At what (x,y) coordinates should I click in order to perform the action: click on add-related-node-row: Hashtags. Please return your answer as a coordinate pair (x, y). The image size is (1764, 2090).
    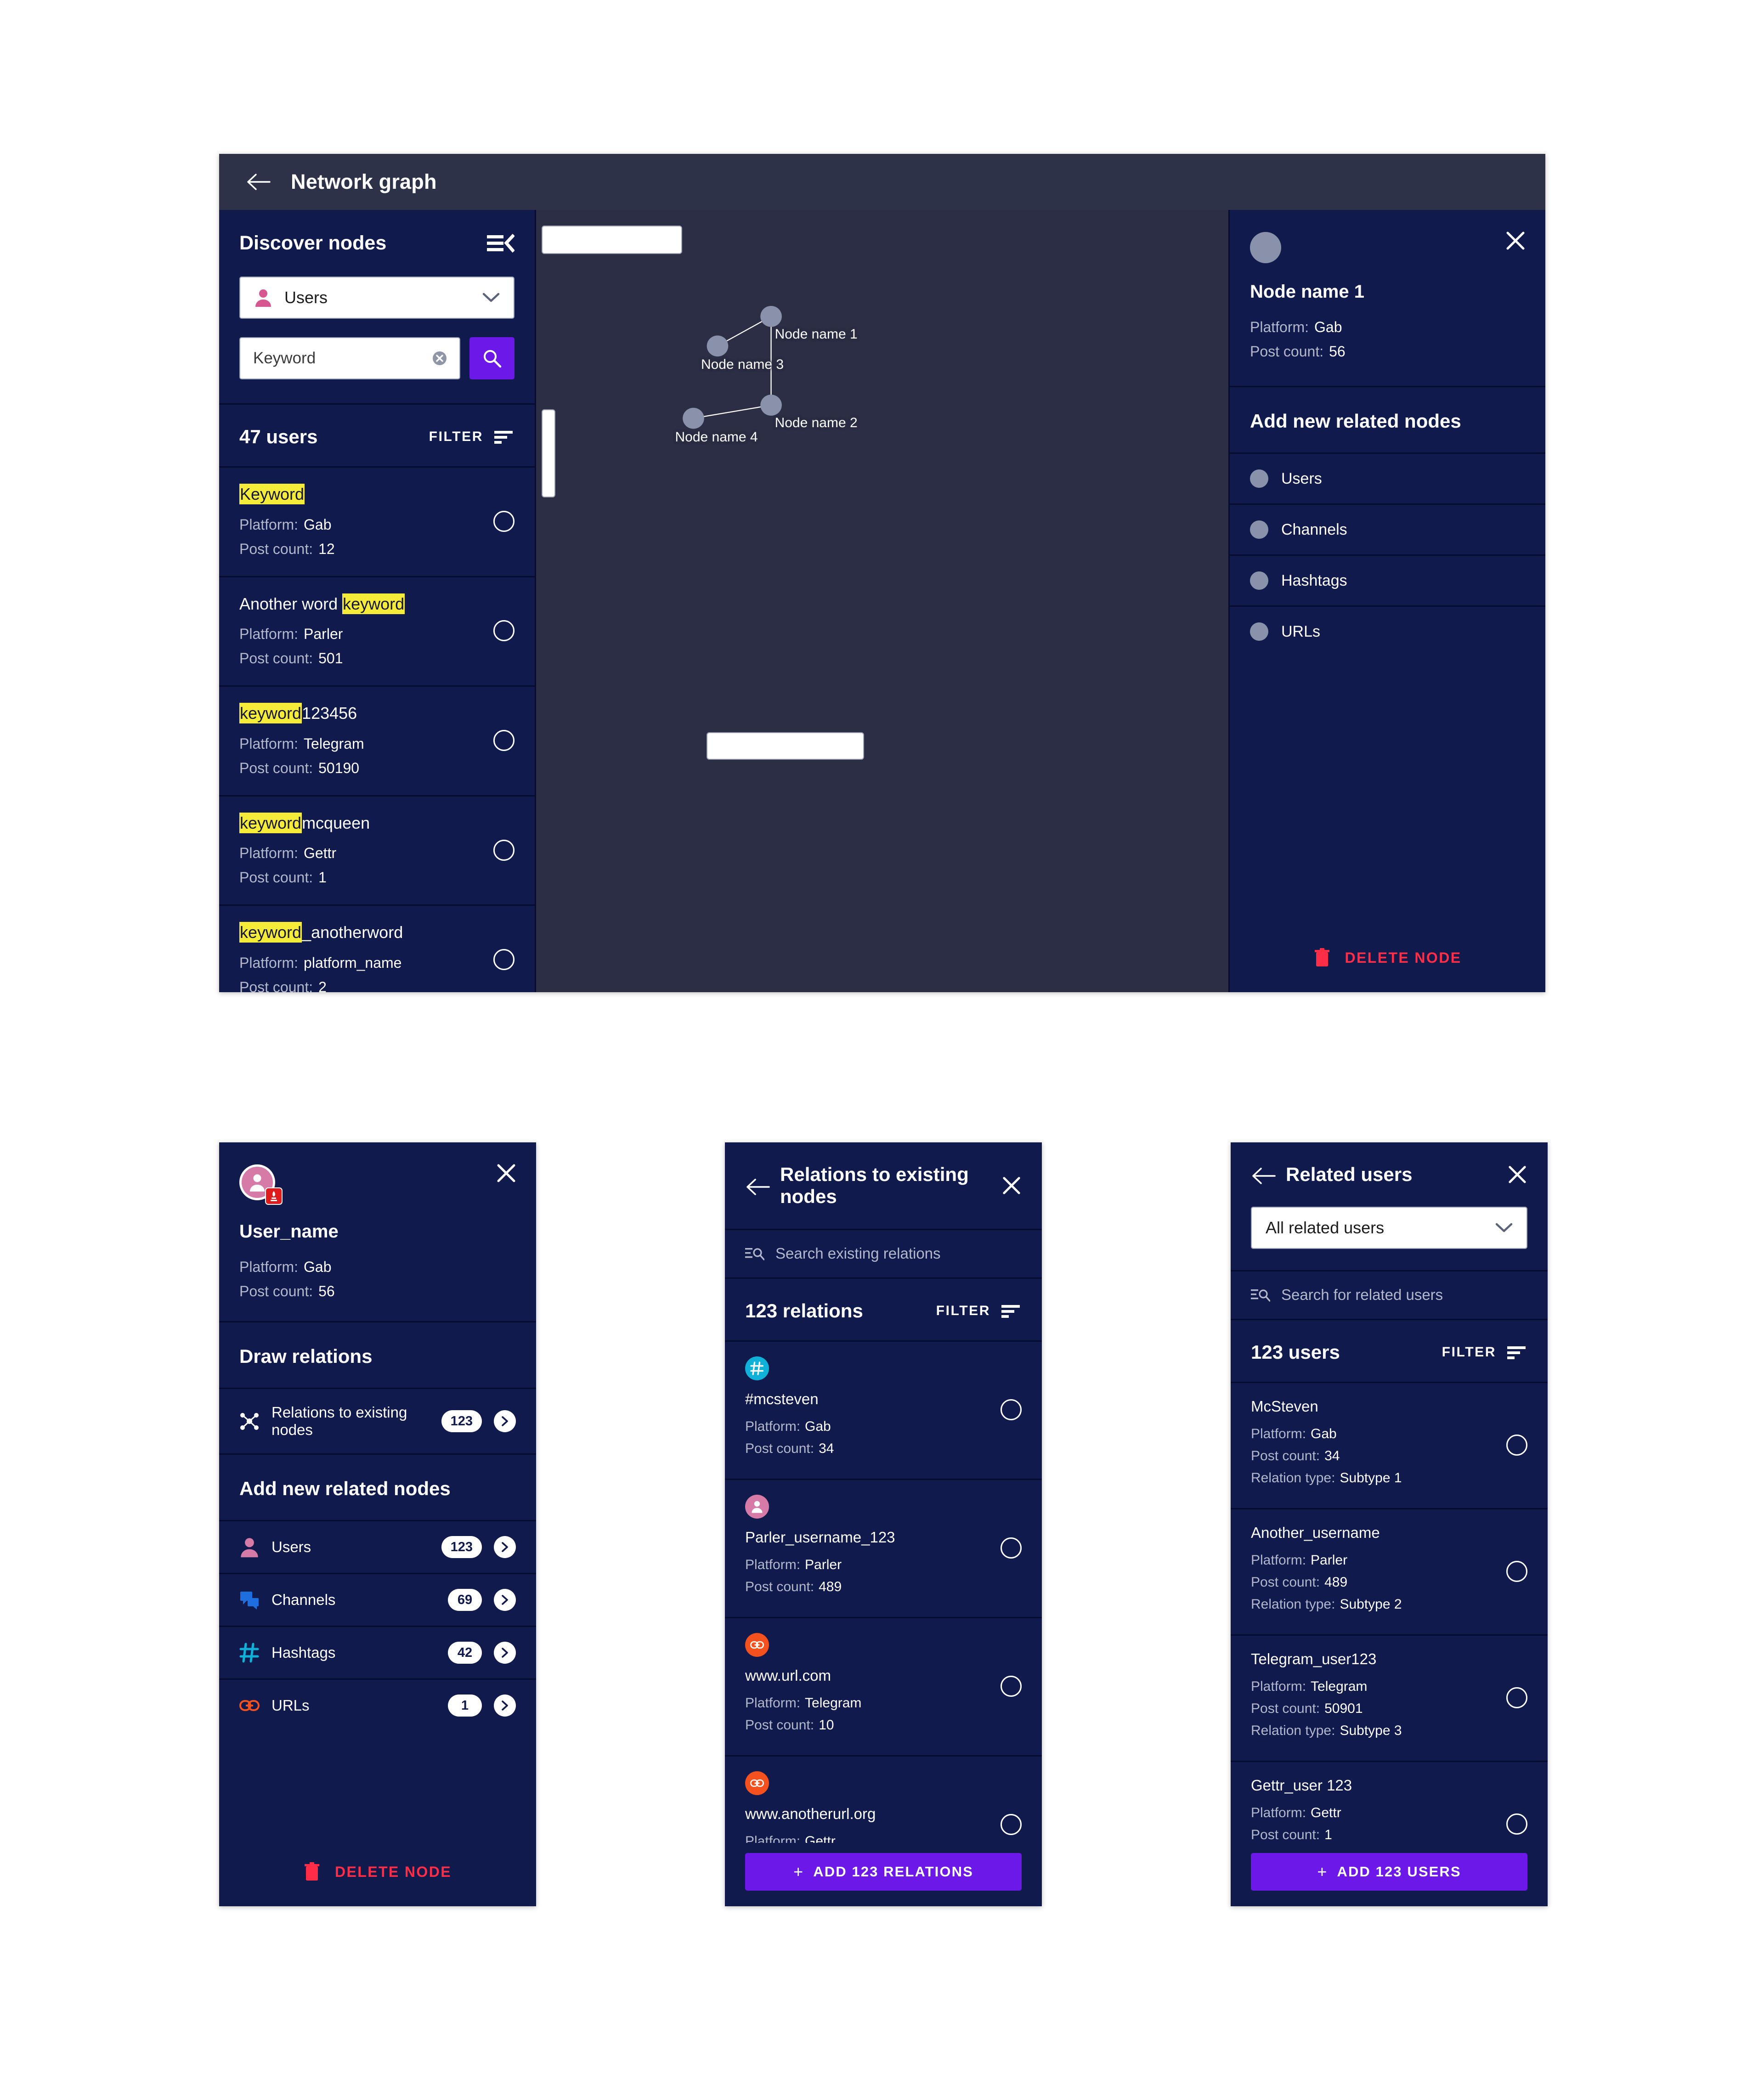
    Looking at the image, I should click on (1387, 579).